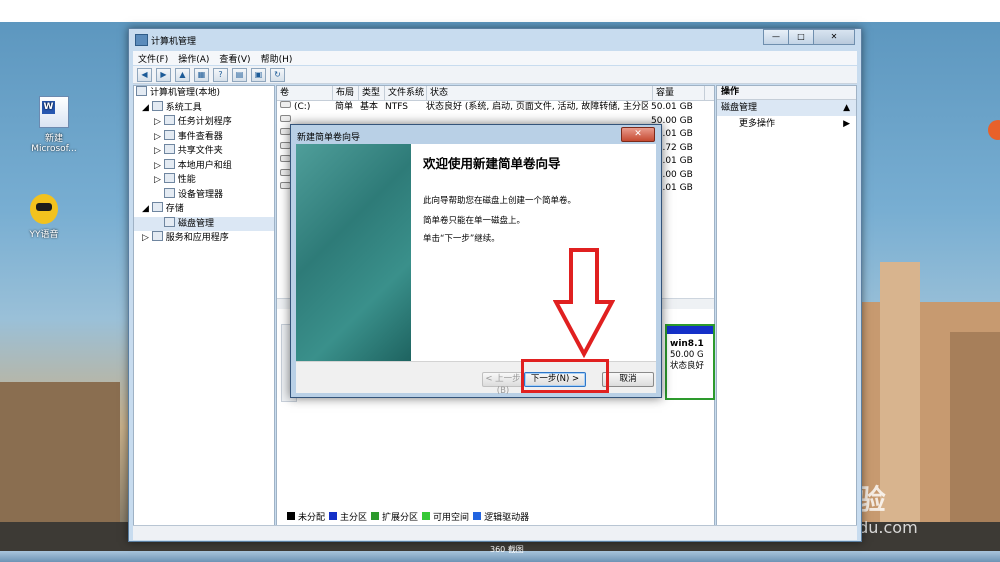  I want to click on properties-icon: ▤, so click(239, 74).